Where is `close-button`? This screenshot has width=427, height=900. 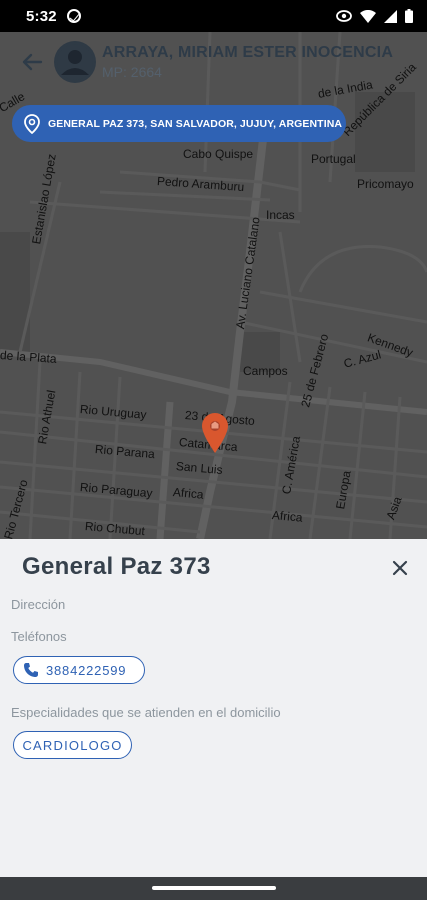 close-button is located at coordinates (400, 568).